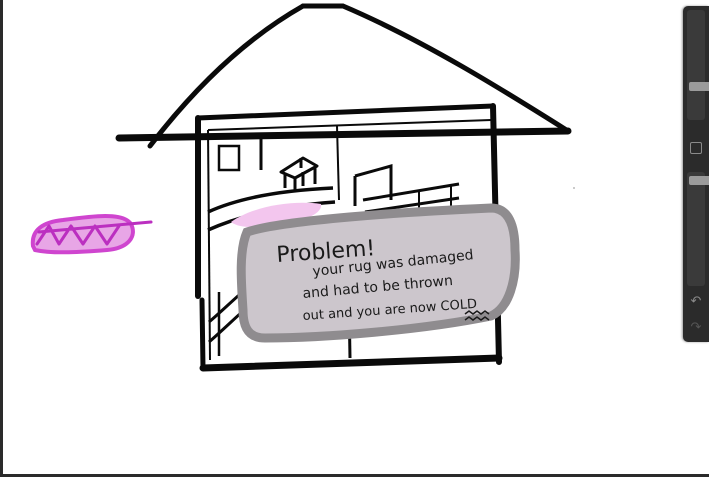  Describe the element at coordinates (698, 65) in the screenshot. I see `brush-size-slider` at that location.